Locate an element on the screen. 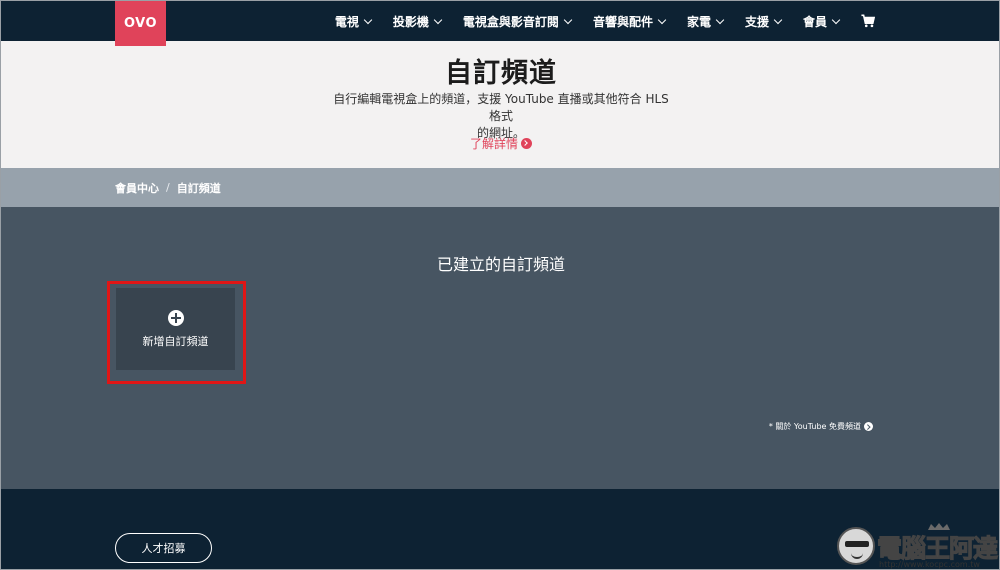 The image size is (1000, 570). nav-item-label: 電視 is located at coordinates (346, 21).